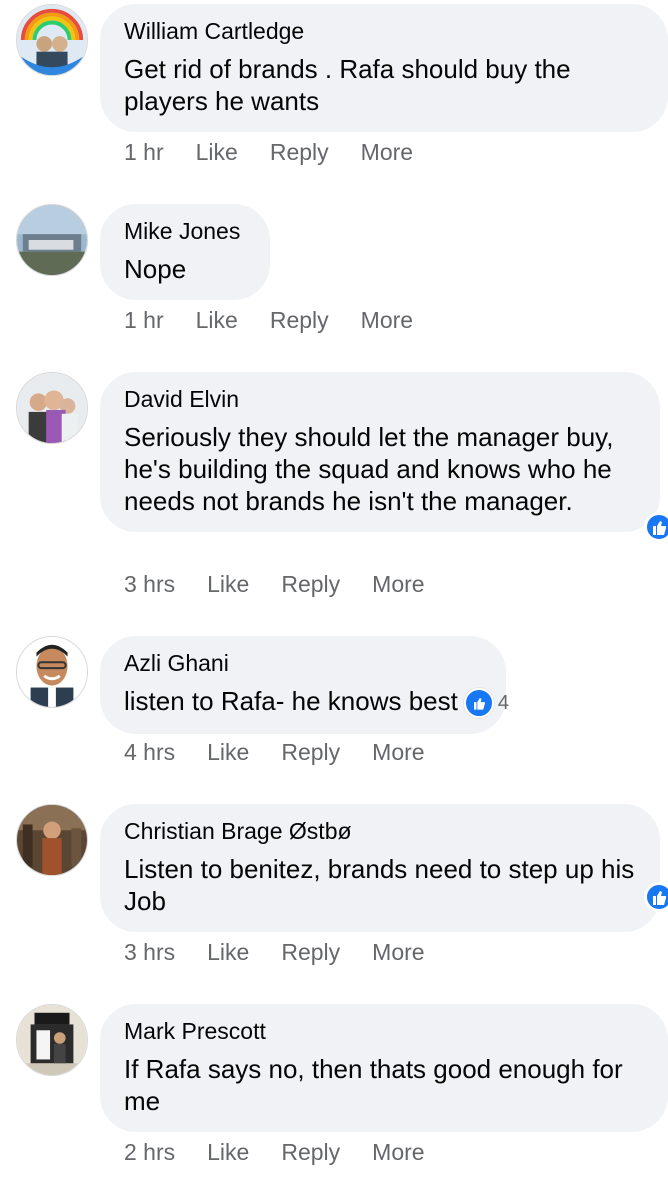 The height and width of the screenshot is (1184, 668). I want to click on comment-time: 2 hrs, so click(149, 1152).